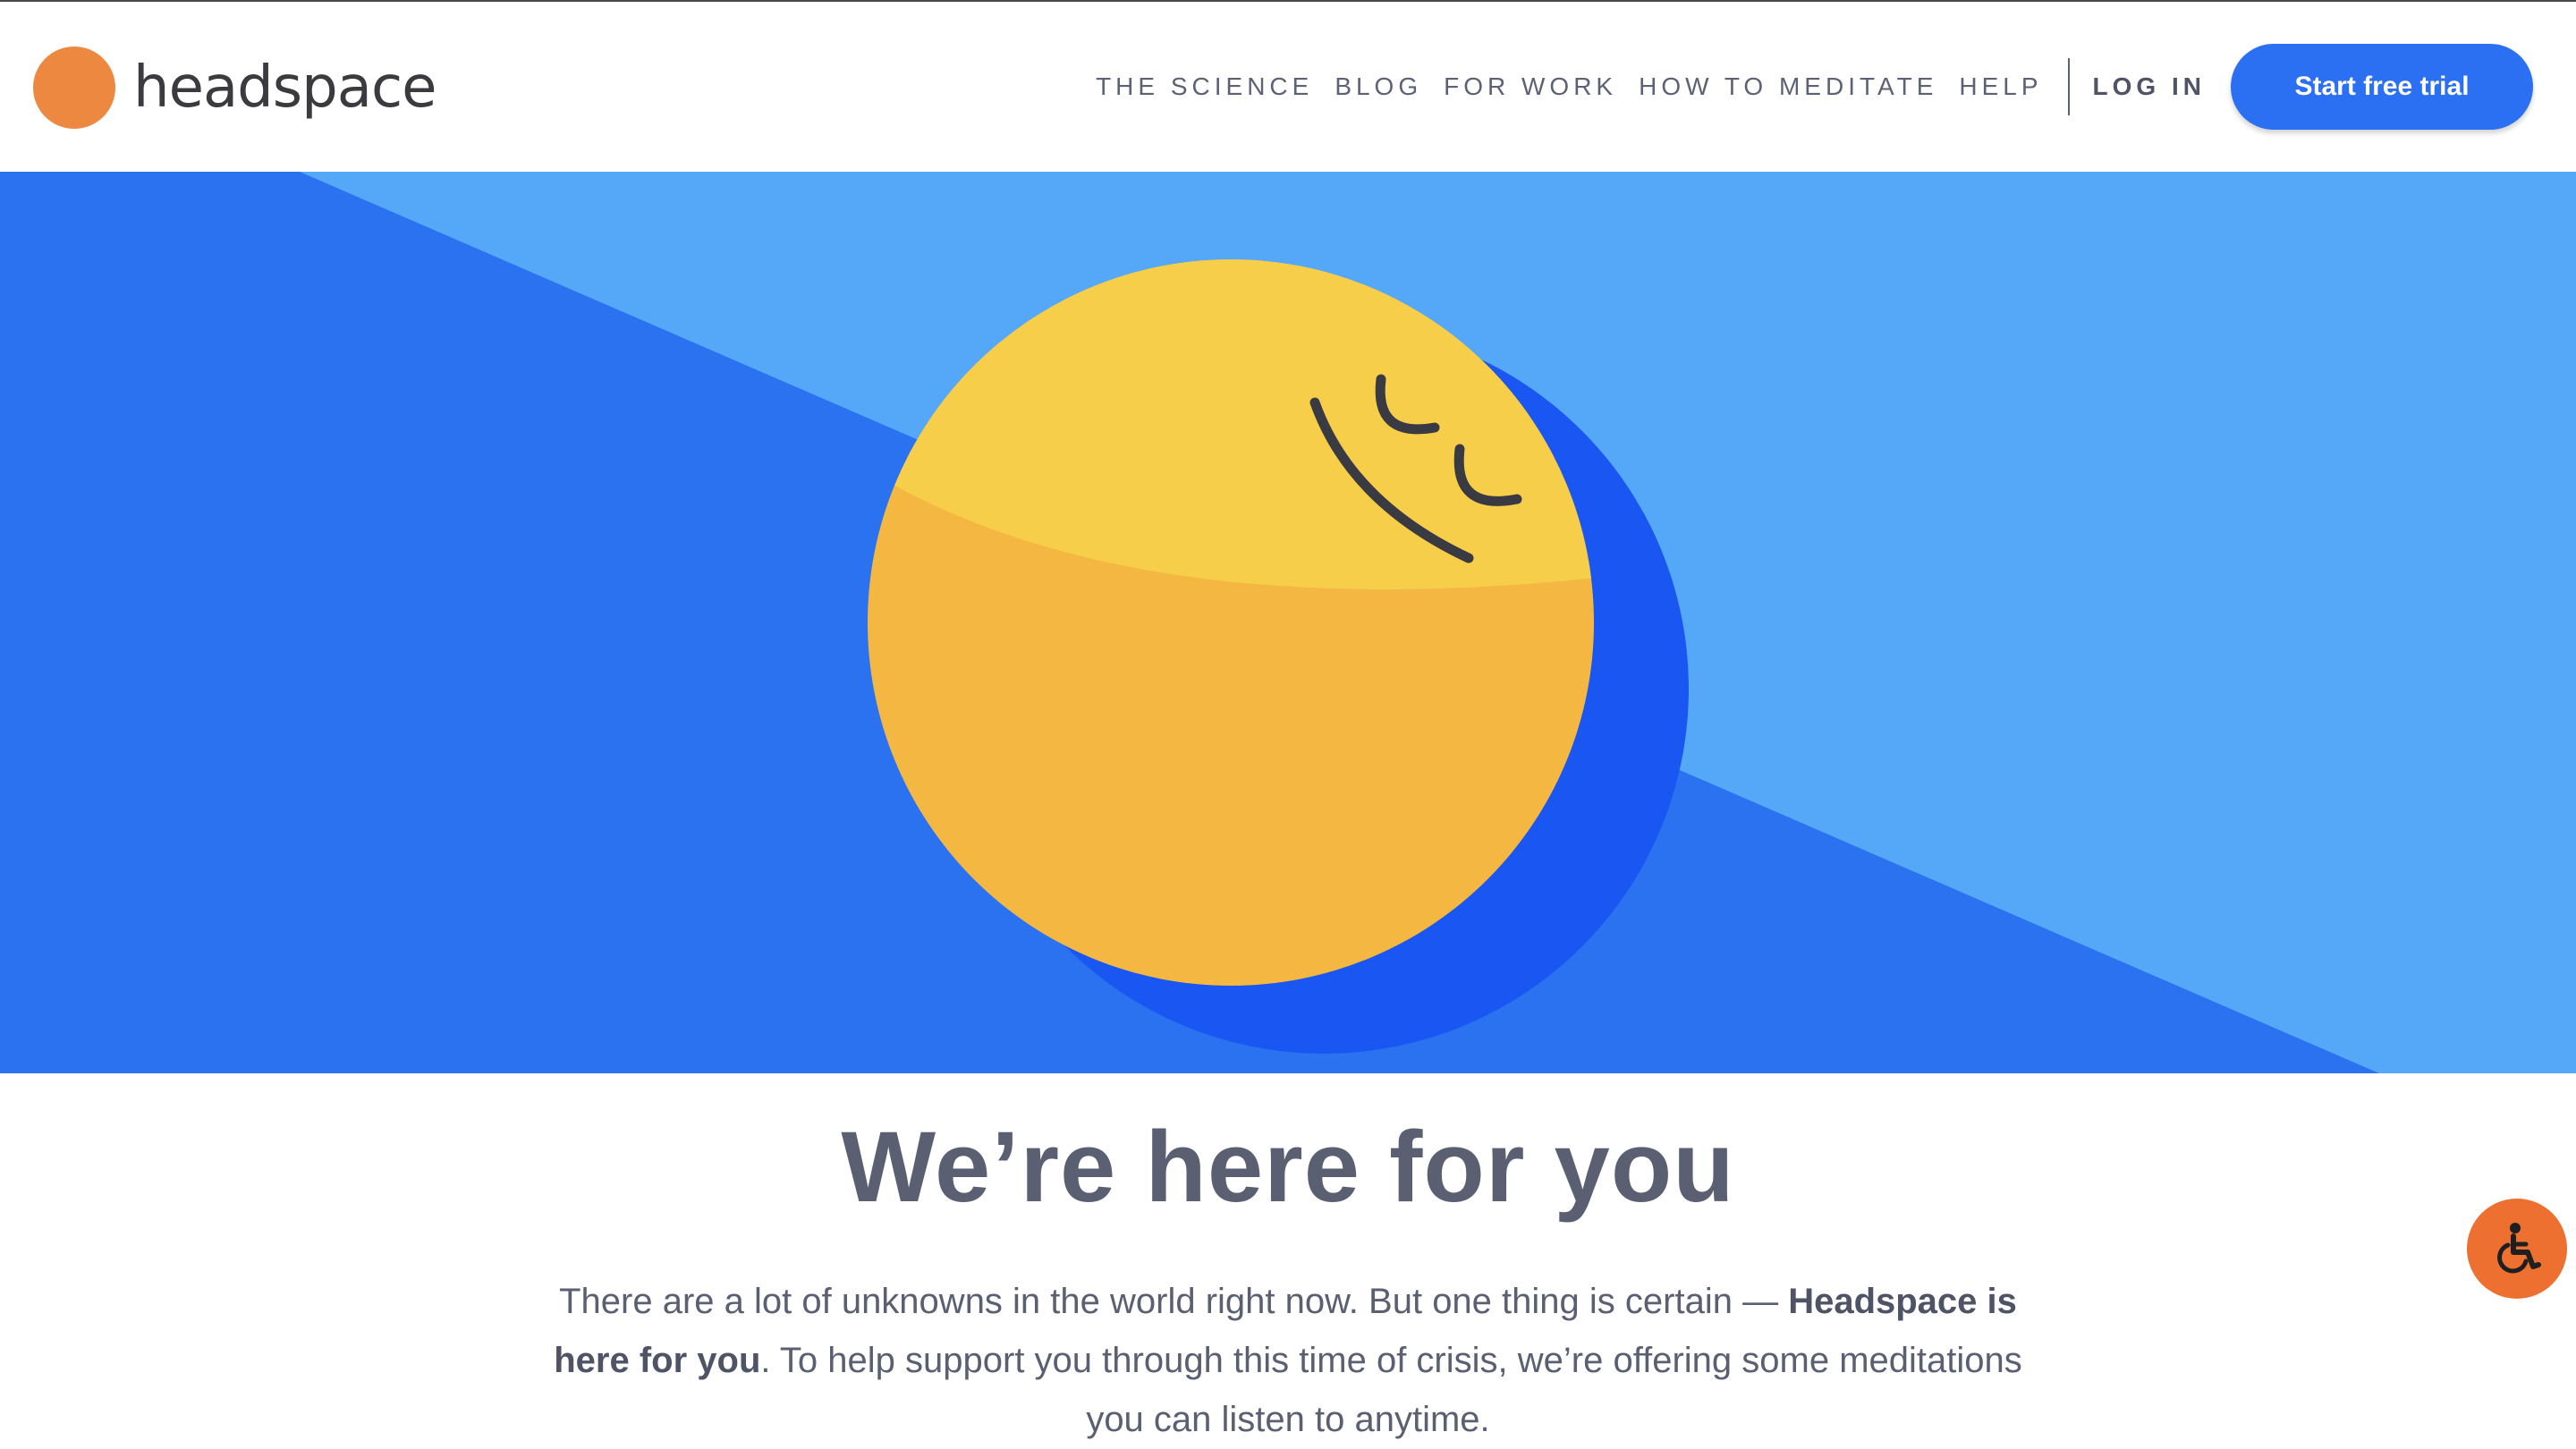  I want to click on nav-link-for-work: FOR WORK, so click(1530, 86).